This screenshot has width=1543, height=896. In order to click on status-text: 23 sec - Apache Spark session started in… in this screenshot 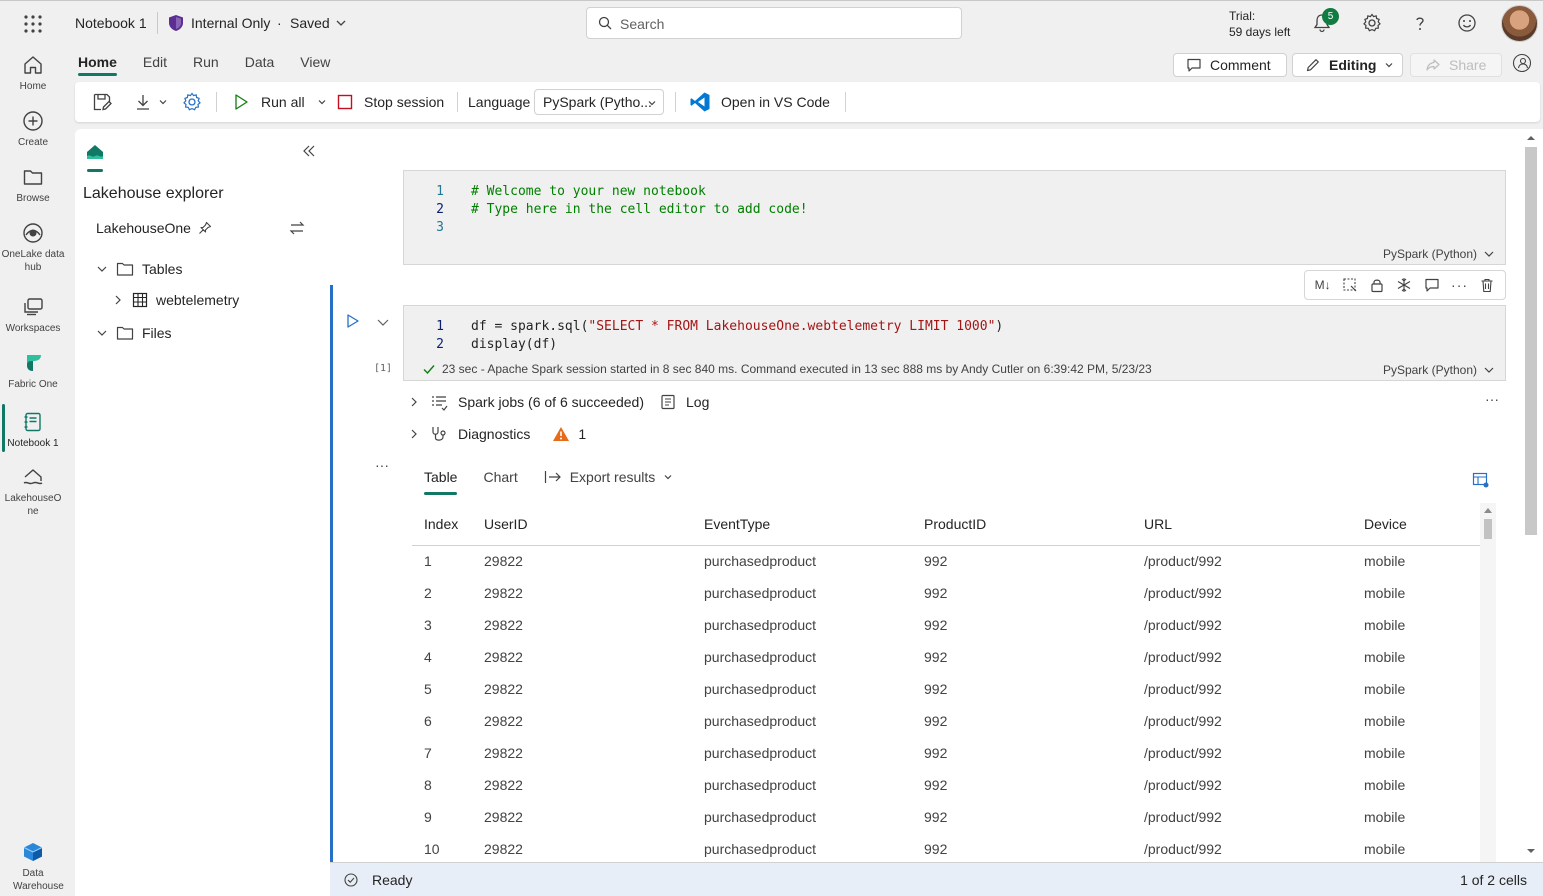, I will do `click(797, 369)`.